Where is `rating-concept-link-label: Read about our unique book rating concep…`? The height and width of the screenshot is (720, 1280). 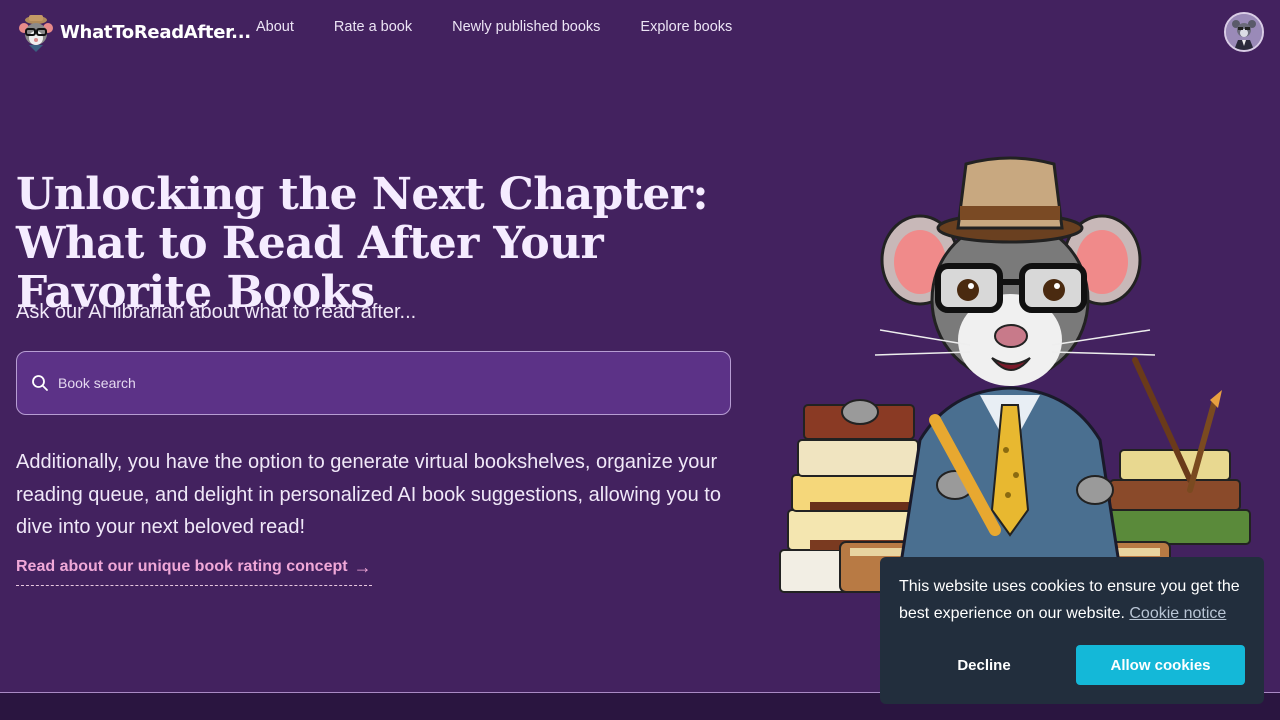 rating-concept-link-label: Read about our unique book rating concep… is located at coordinates (182, 566).